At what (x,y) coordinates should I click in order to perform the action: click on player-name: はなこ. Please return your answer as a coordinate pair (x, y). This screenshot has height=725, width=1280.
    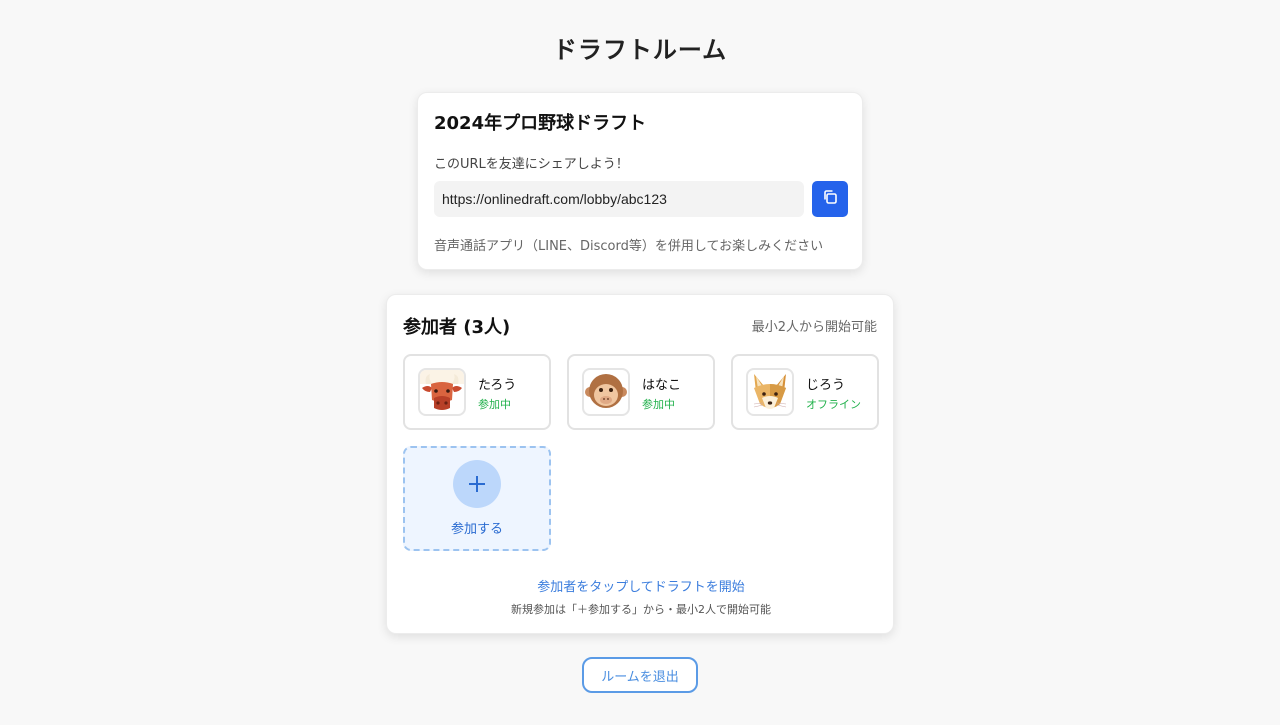
    Looking at the image, I should click on (662, 385).